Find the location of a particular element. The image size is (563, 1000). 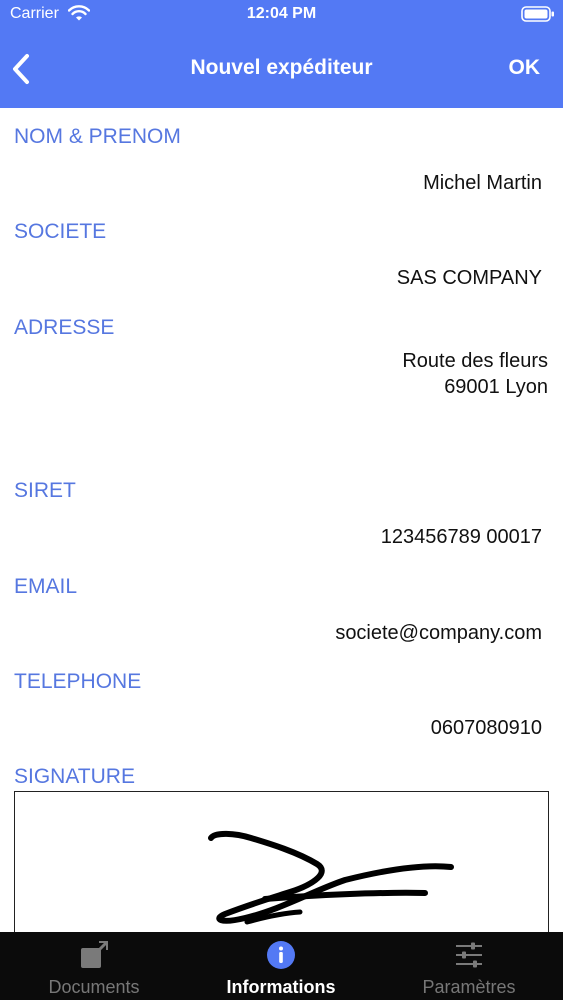

tab-bar: Documents Informations Paramètres is located at coordinates (281, 966).